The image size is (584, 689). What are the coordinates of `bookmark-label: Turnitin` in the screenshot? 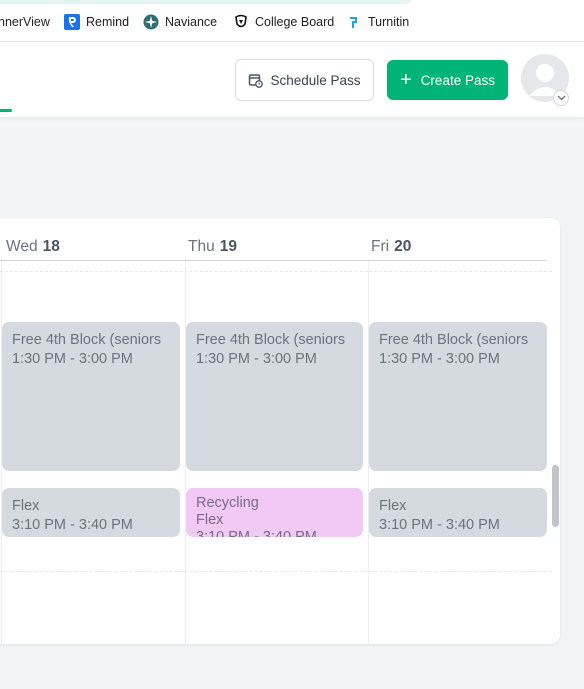 It's located at (389, 22).